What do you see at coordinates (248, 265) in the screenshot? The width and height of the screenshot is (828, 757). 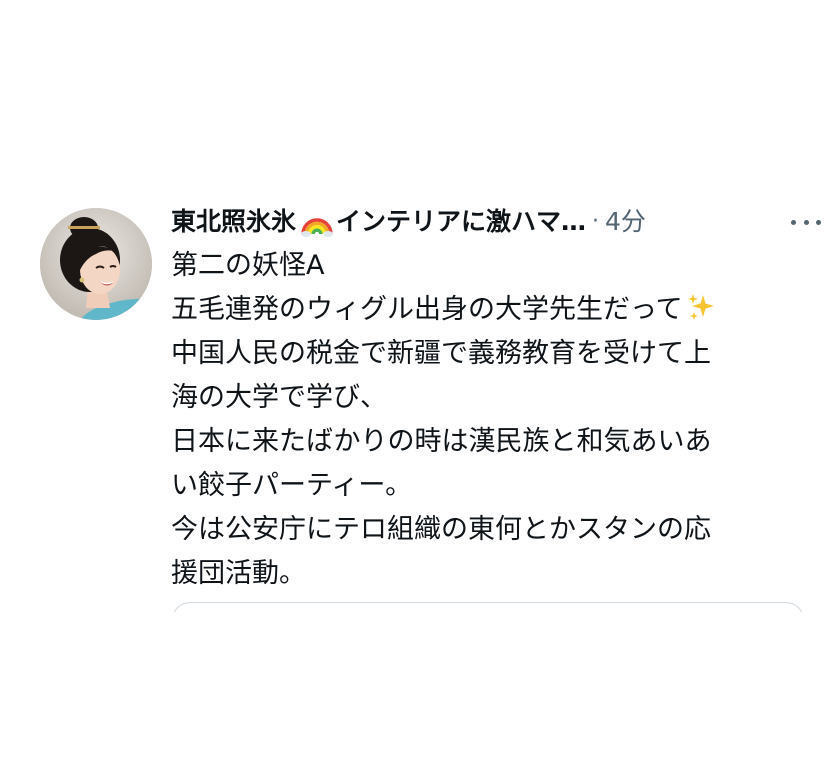 I see `post-text-line: 第二の妖怪A` at bounding box center [248, 265].